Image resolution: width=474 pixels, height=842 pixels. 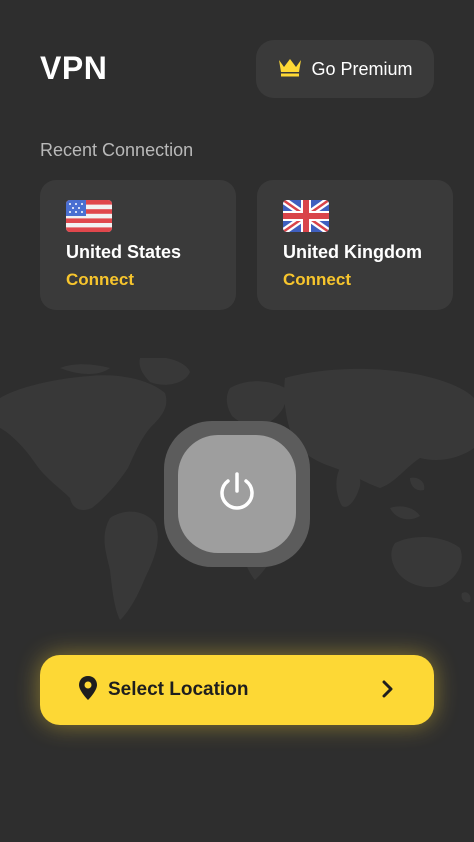 I want to click on us-flag-icon, so click(x=89, y=216).